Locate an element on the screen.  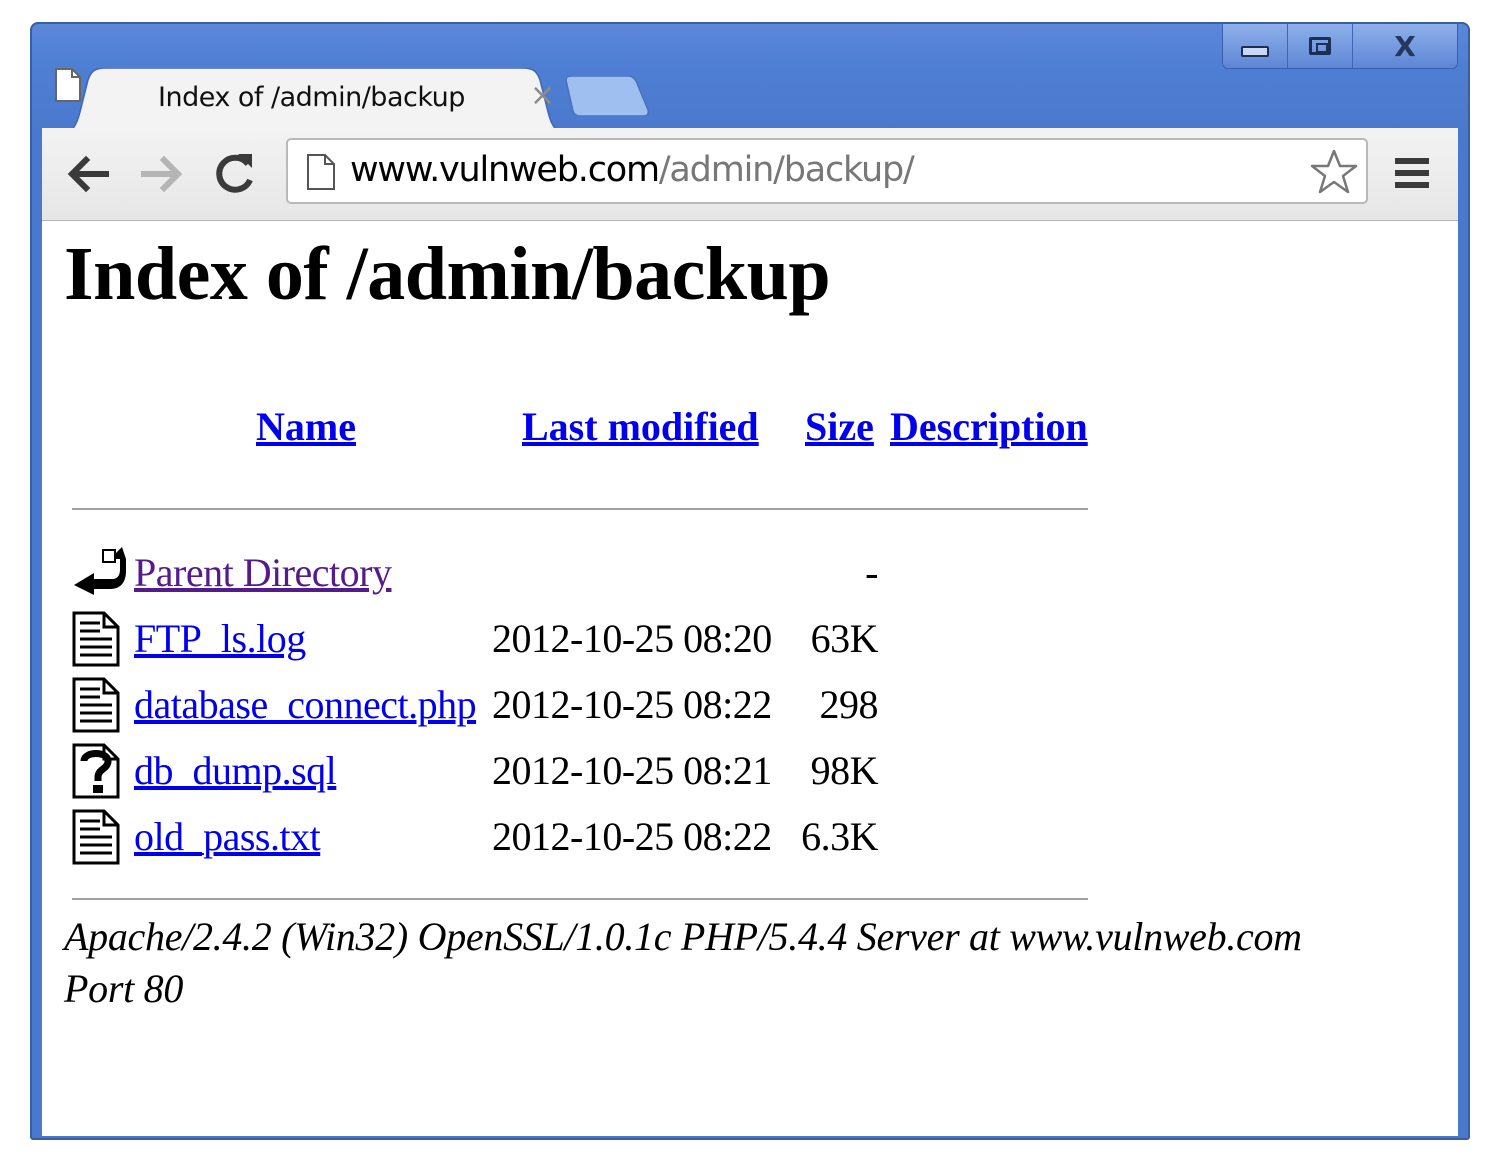
toolbar: www.vulnweb.com/admin/backup/ is located at coordinates (750, 174).